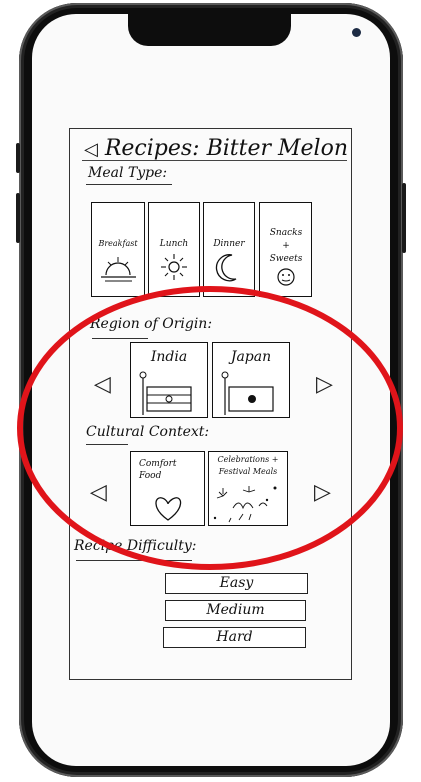  Describe the element at coordinates (158, 470) in the screenshot. I see `cultural-option-label: Comfort Food` at that location.